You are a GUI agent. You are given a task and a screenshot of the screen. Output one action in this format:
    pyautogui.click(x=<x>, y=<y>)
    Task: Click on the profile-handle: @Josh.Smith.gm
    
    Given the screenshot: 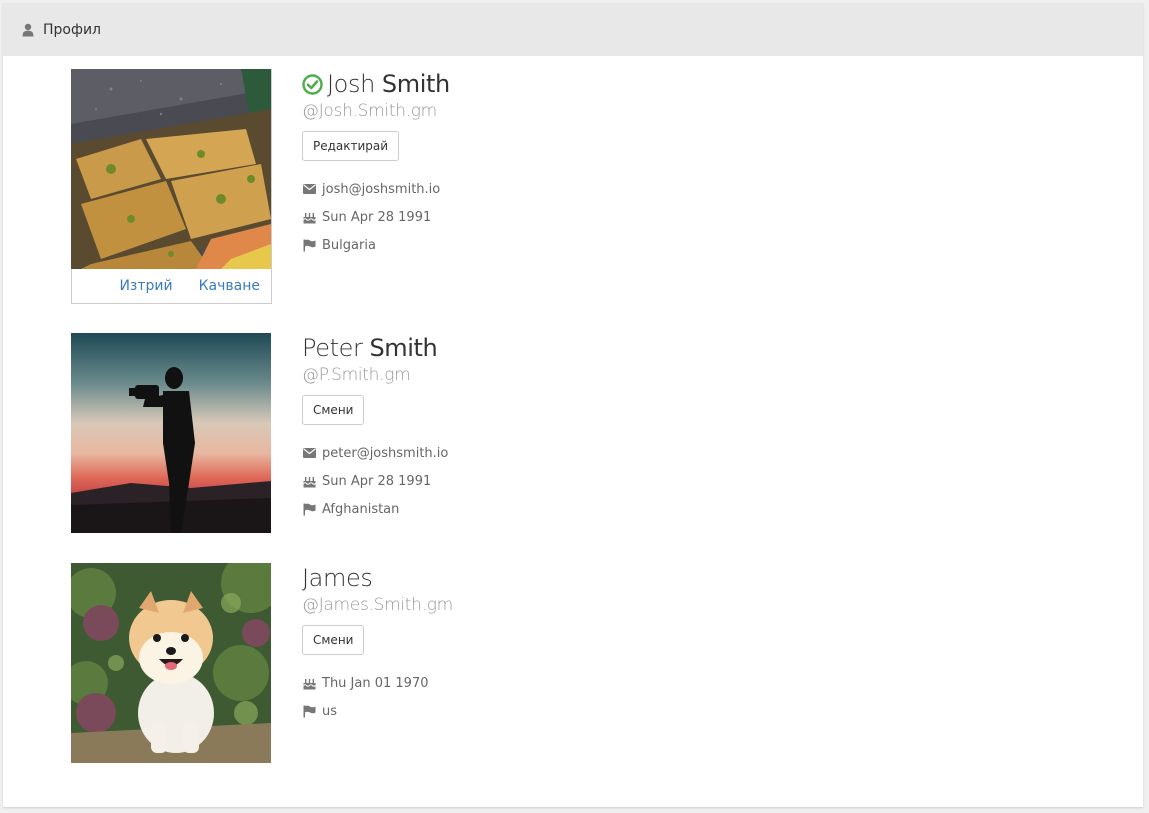 What is the action you would take?
    pyautogui.click(x=369, y=111)
    